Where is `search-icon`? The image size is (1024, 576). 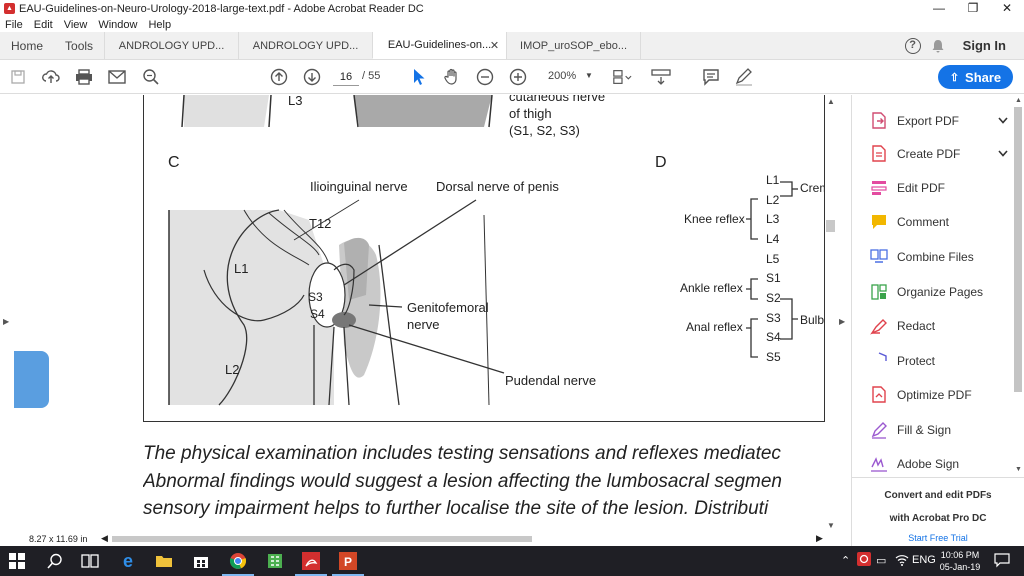 search-icon is located at coordinates (55, 561).